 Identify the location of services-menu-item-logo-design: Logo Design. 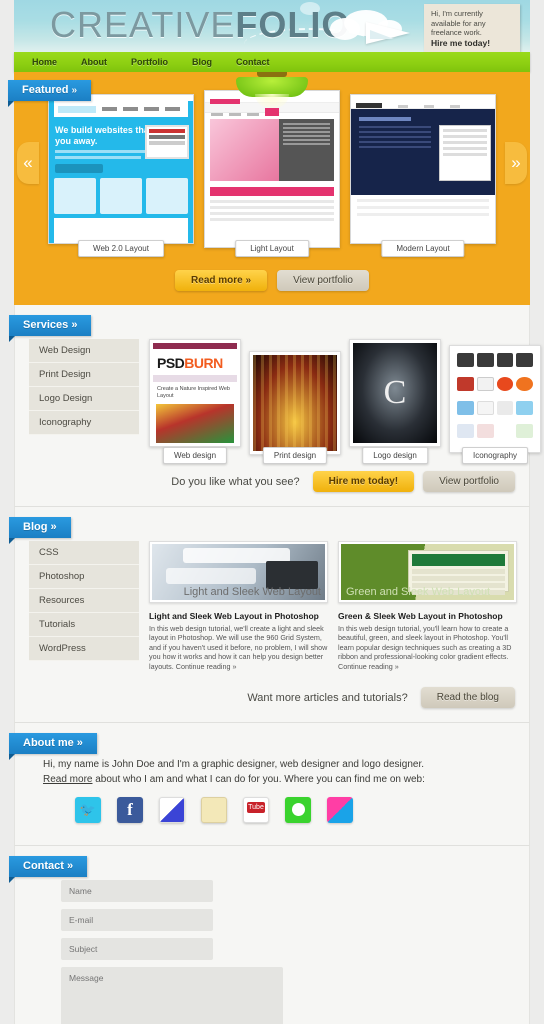
(84, 399).